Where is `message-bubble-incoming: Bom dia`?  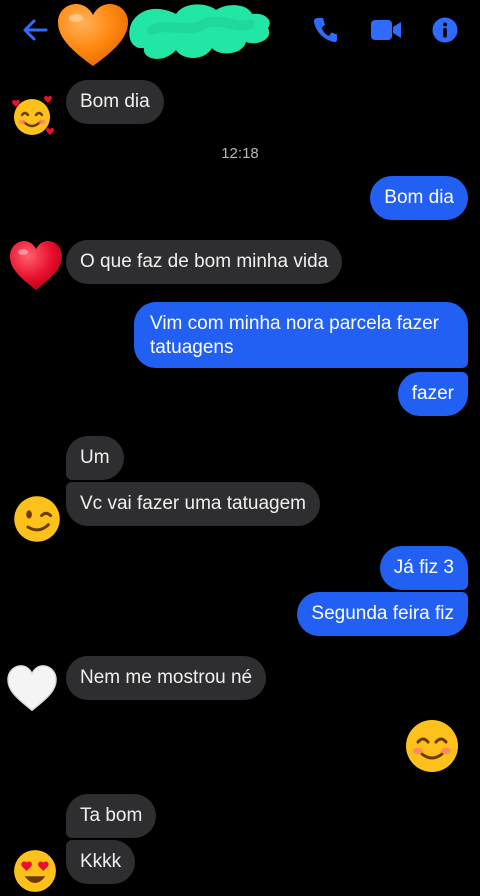
message-bubble-incoming: Bom dia is located at coordinates (115, 102).